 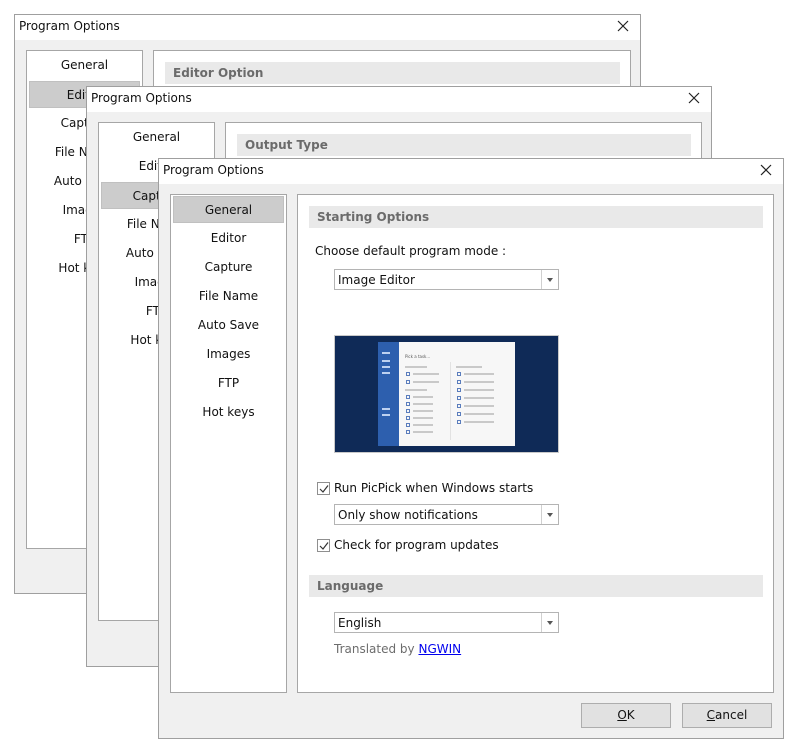 What do you see at coordinates (392, 73) in the screenshot?
I see `section-header-editor-option: Editor Option` at bounding box center [392, 73].